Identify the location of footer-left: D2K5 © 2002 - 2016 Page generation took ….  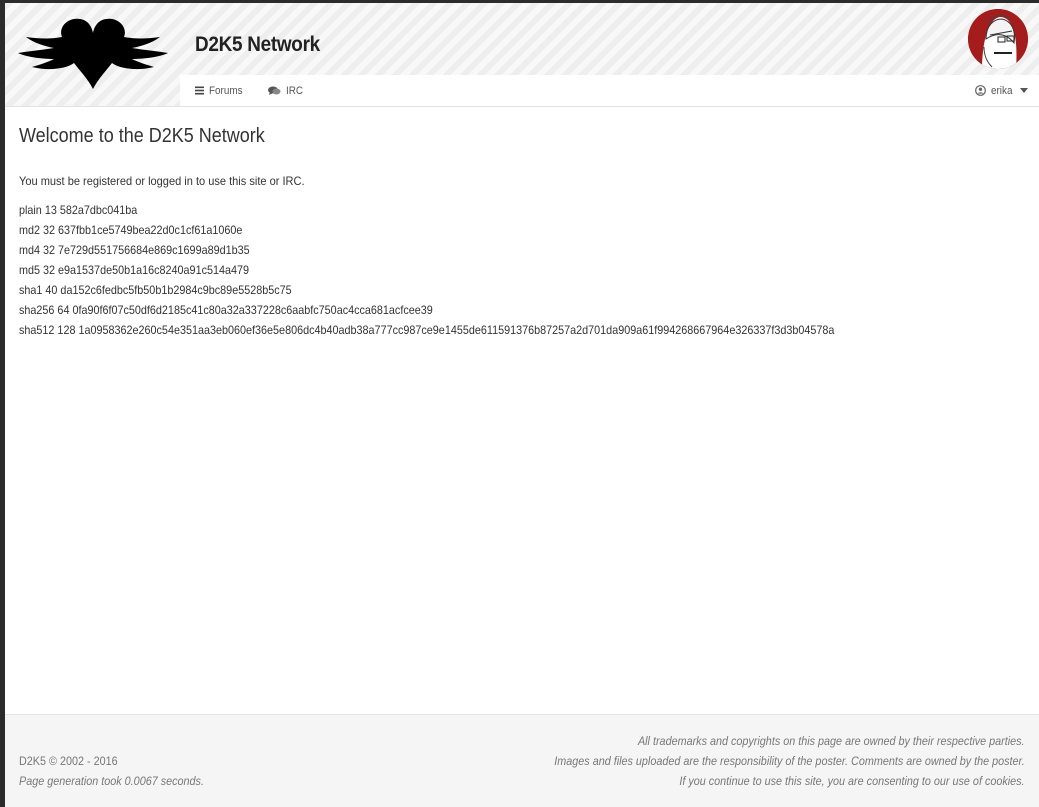
(122, 771).